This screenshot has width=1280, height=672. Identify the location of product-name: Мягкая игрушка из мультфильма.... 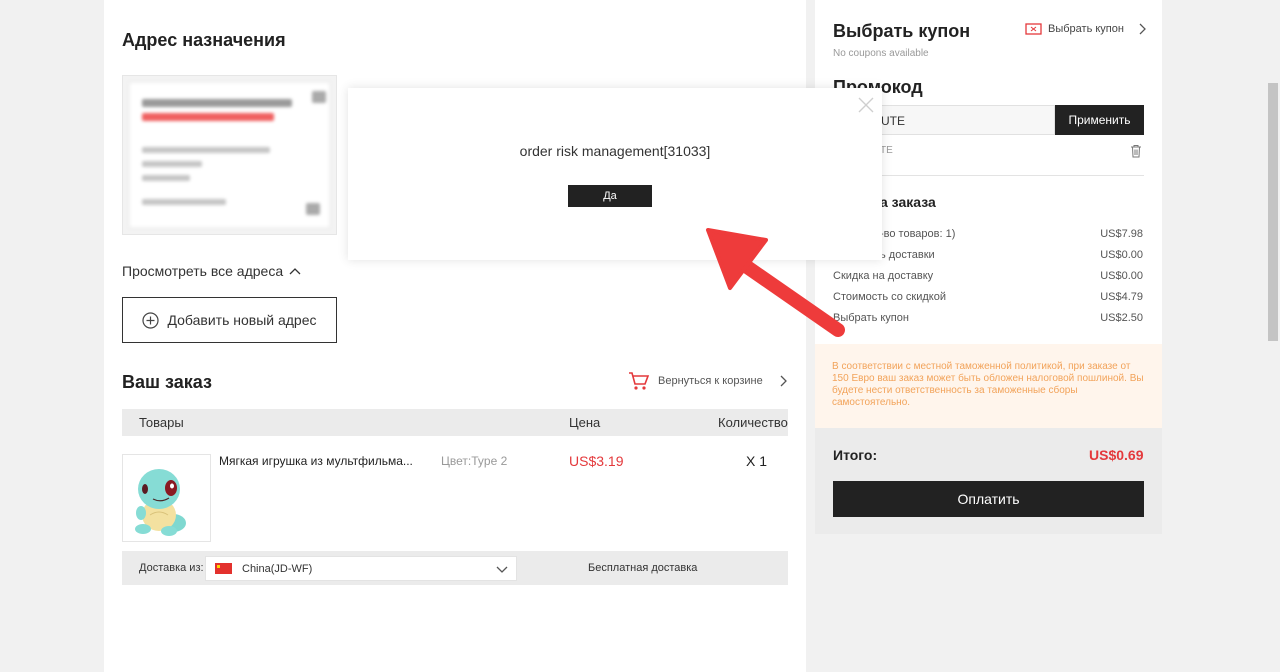
(316, 461).